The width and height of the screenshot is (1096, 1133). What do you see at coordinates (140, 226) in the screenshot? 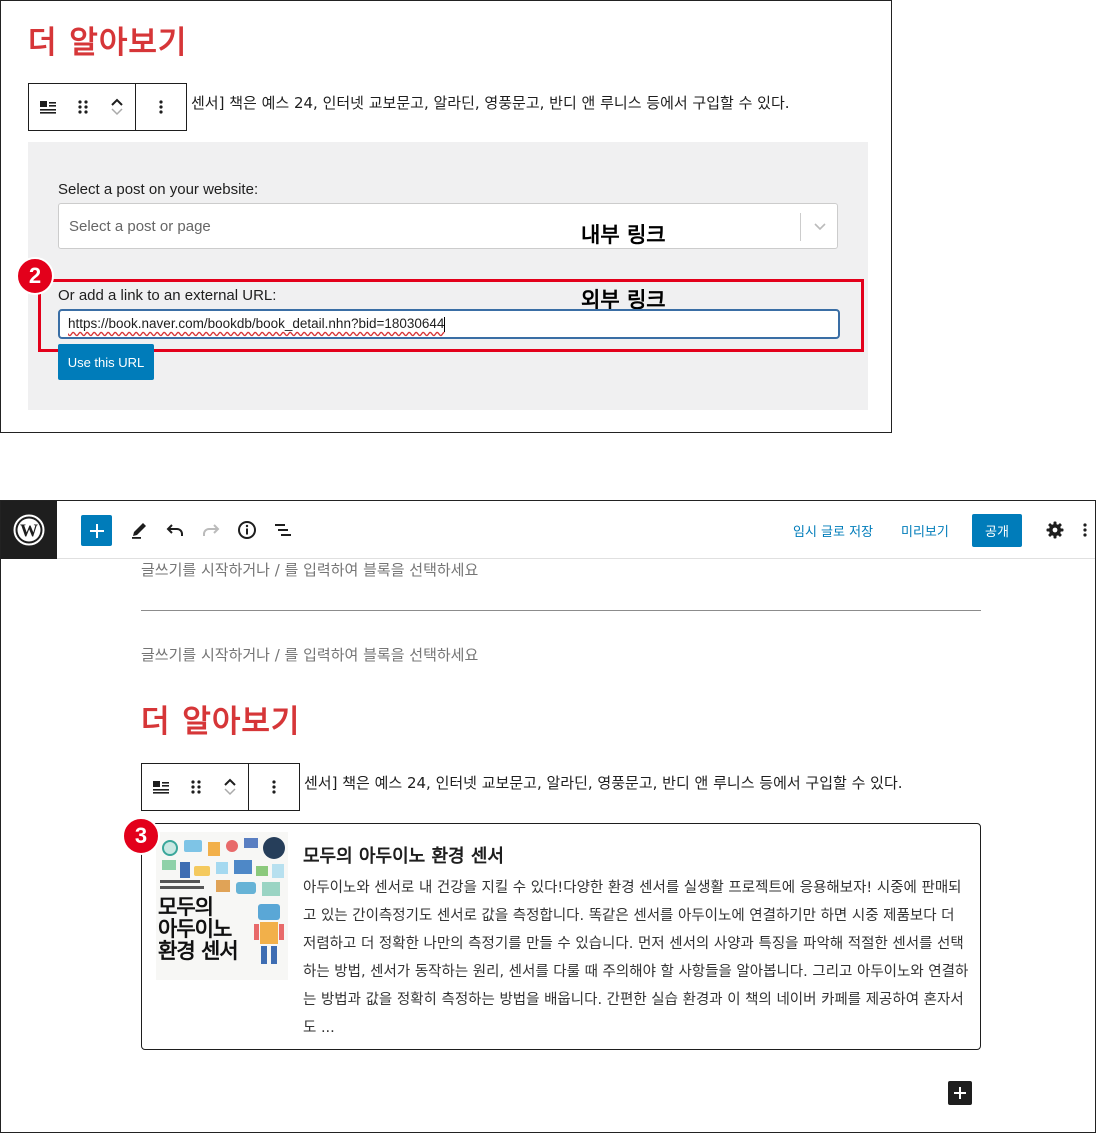
I see `select-post-placeholder: Select a post or page` at bounding box center [140, 226].